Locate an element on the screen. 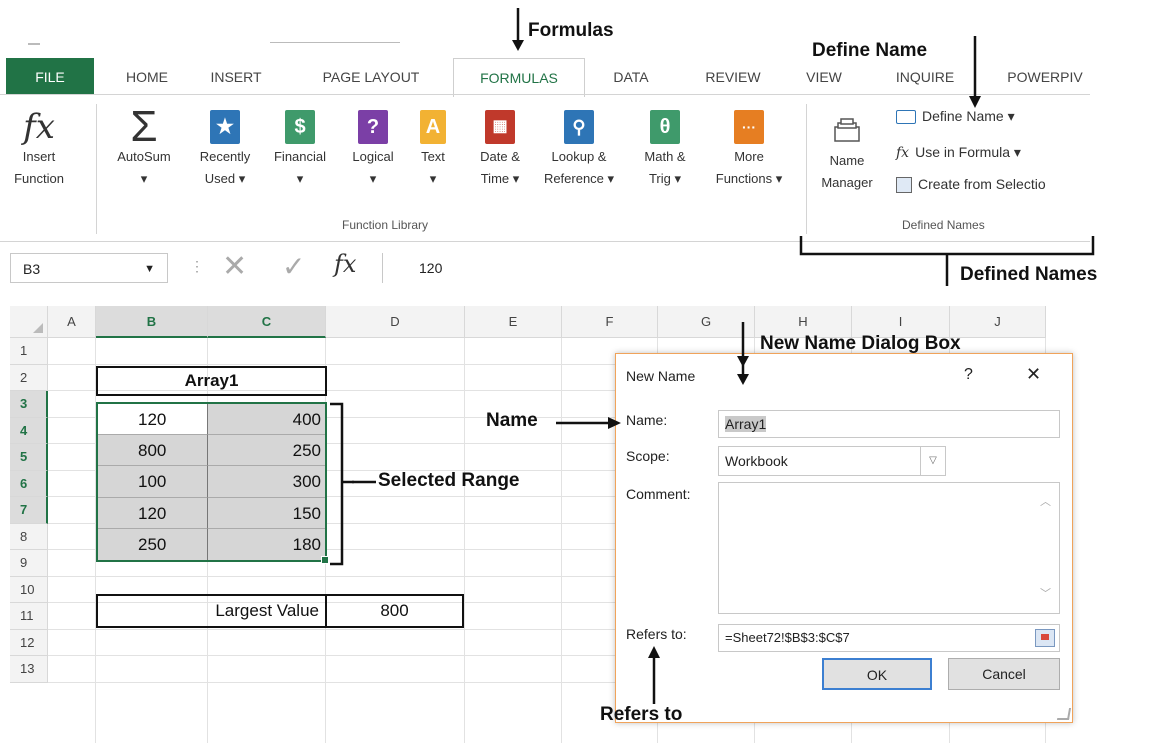  comment-label: Comment: is located at coordinates (658, 494).